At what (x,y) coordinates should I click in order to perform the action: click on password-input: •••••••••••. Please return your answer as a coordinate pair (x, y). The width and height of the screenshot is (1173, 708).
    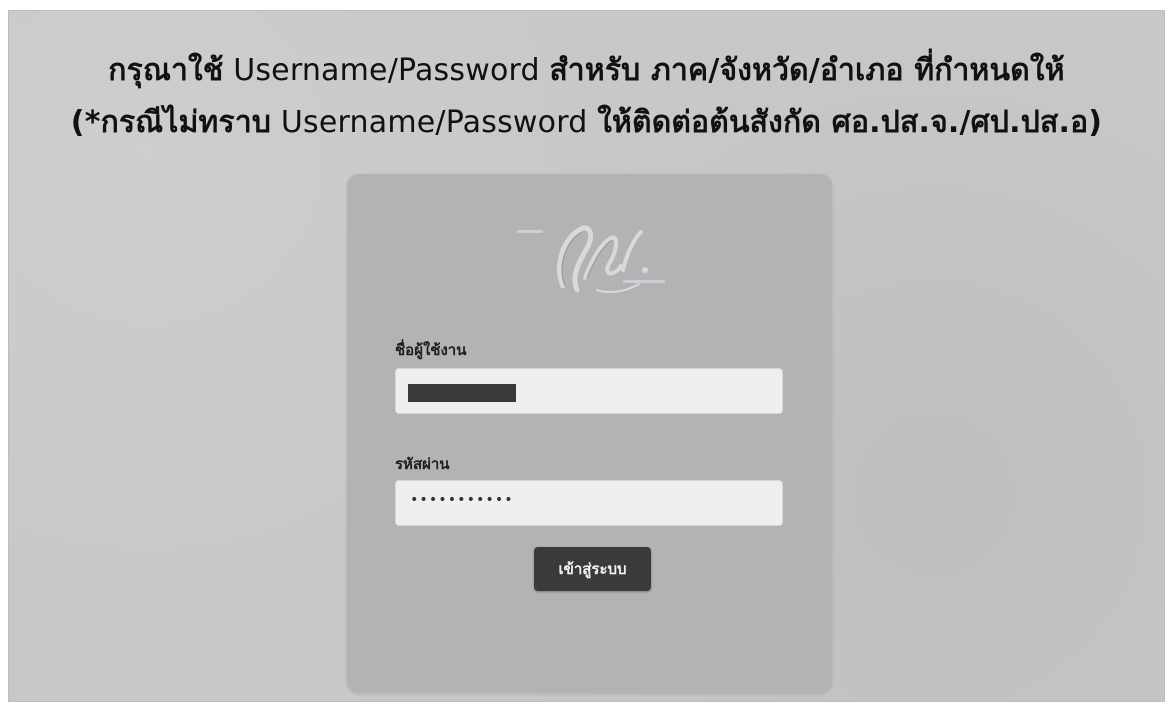
    Looking at the image, I should click on (589, 503).